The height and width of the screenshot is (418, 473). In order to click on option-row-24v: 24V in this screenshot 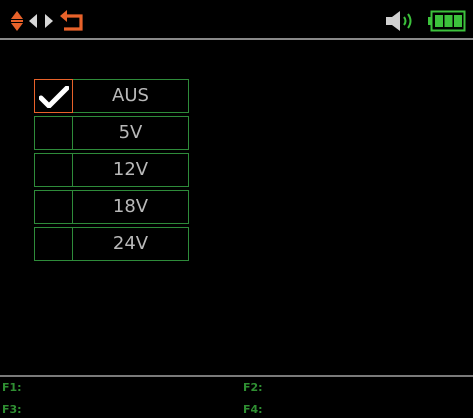, I will do `click(111, 244)`.